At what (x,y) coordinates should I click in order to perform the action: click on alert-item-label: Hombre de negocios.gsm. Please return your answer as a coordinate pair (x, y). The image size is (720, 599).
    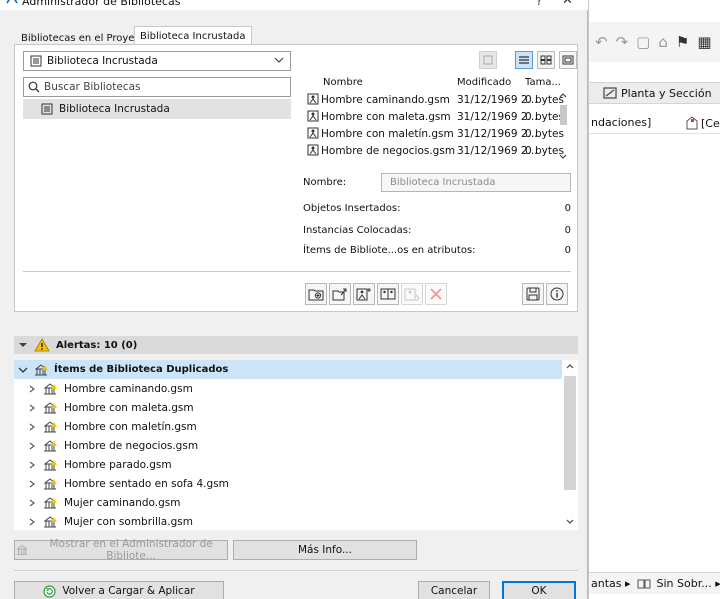
    Looking at the image, I should click on (131, 445).